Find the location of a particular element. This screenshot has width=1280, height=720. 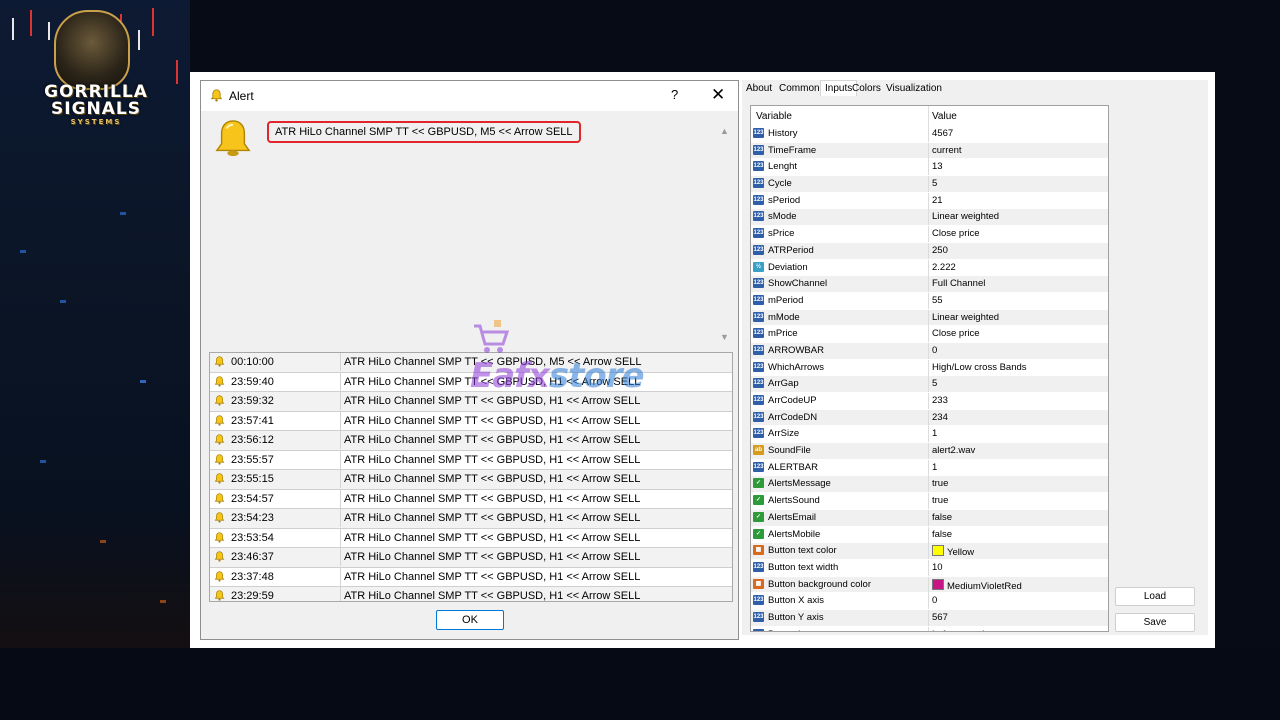

input-row: 123 mMode Linear weighted is located at coordinates (929, 318).